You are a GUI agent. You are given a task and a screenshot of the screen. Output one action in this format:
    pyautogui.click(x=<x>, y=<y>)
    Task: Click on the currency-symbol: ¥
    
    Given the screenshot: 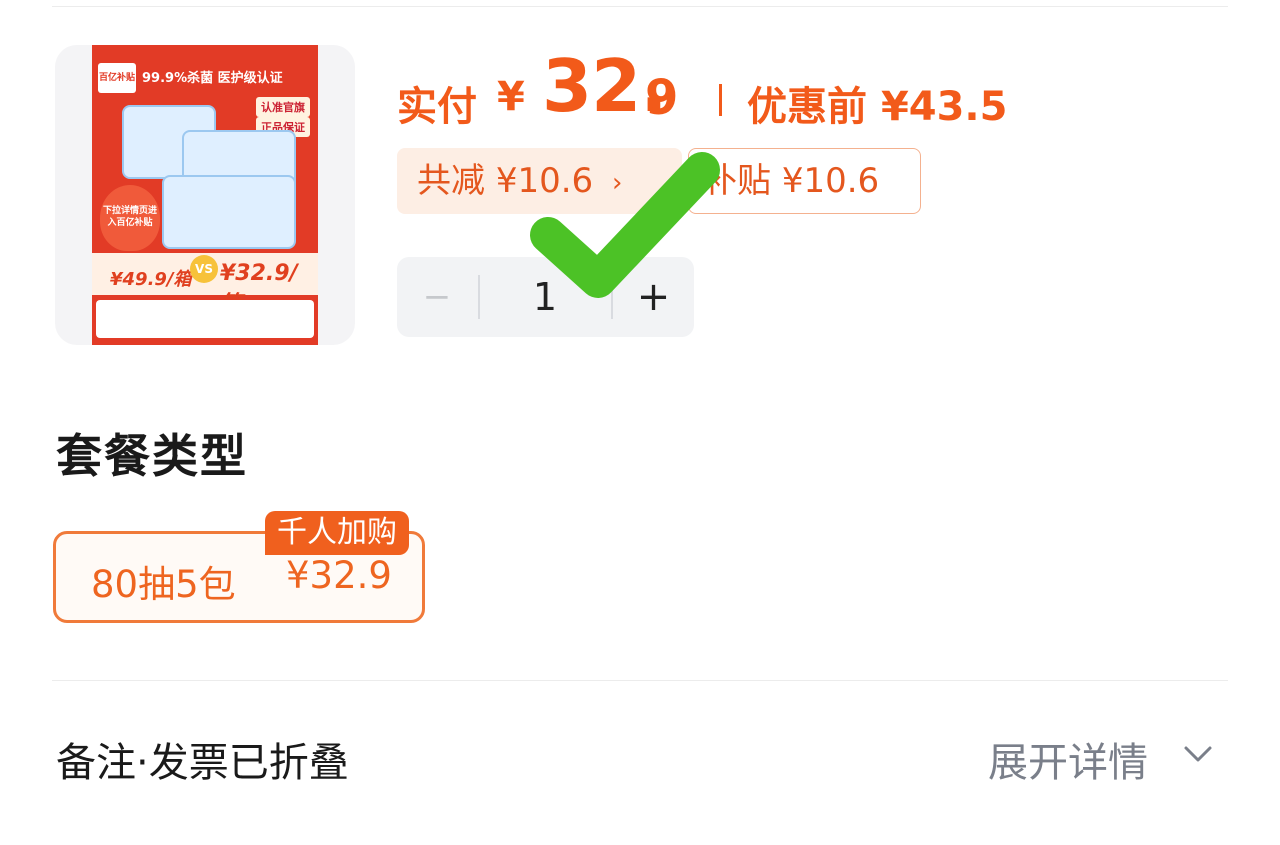 What is the action you would take?
    pyautogui.click(x=511, y=97)
    